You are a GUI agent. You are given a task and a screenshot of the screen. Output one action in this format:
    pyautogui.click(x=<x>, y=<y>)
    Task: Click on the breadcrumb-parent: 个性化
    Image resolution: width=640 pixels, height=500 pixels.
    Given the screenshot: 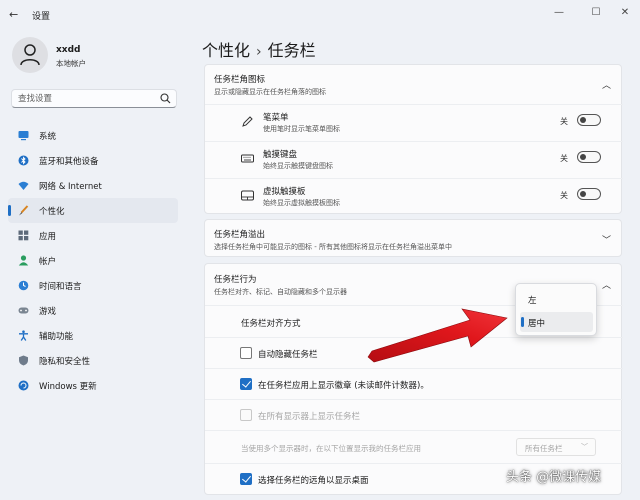 What is the action you would take?
    pyautogui.click(x=226, y=50)
    